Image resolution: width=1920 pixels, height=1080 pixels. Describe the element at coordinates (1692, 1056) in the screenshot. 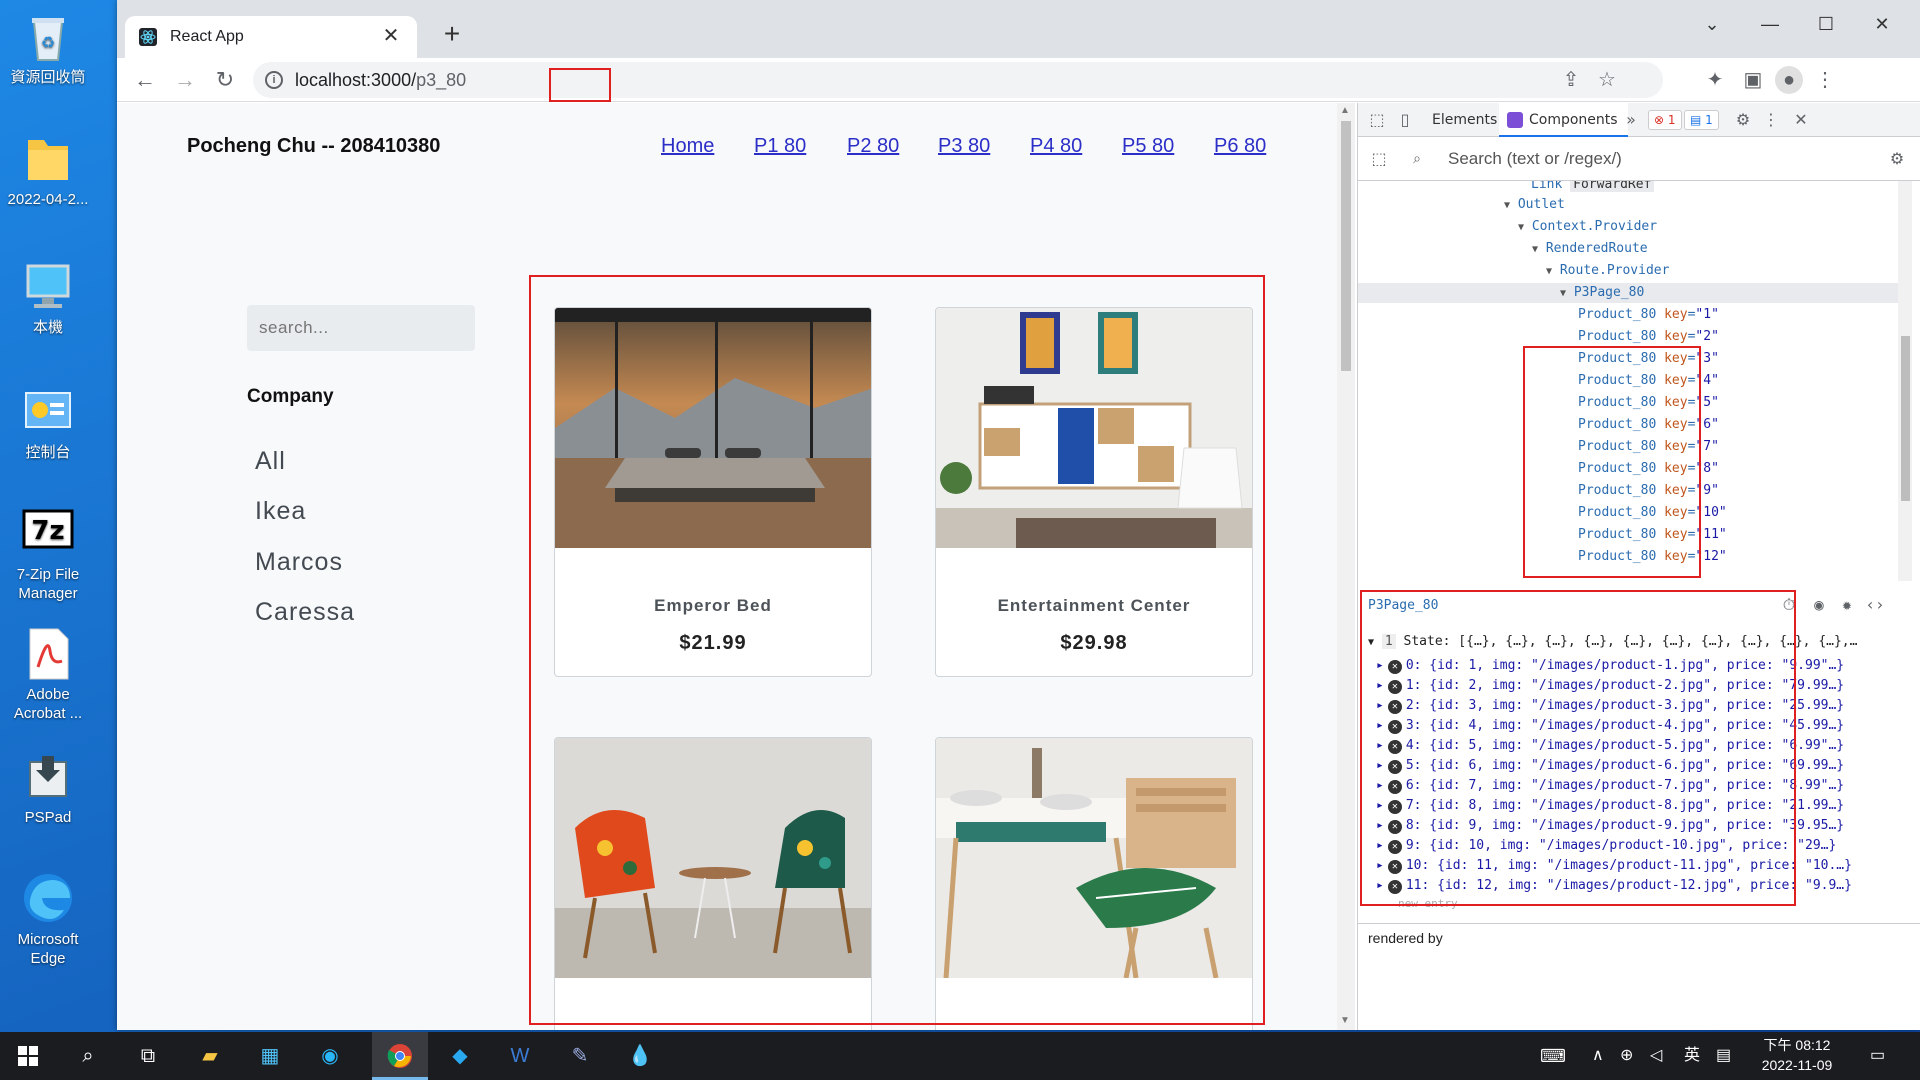

I see `ime-indicator: 英` at that location.